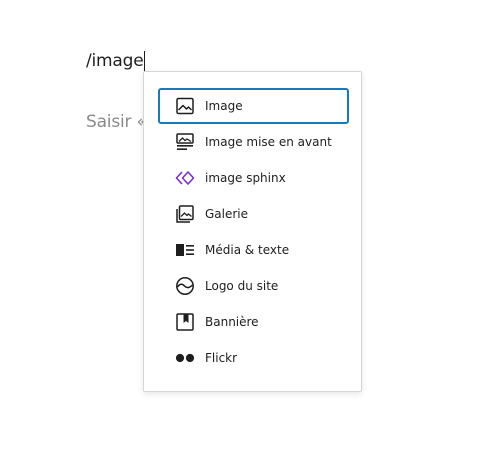 The width and height of the screenshot is (496, 459). What do you see at coordinates (185, 106) in the screenshot?
I see `image-icon` at bounding box center [185, 106].